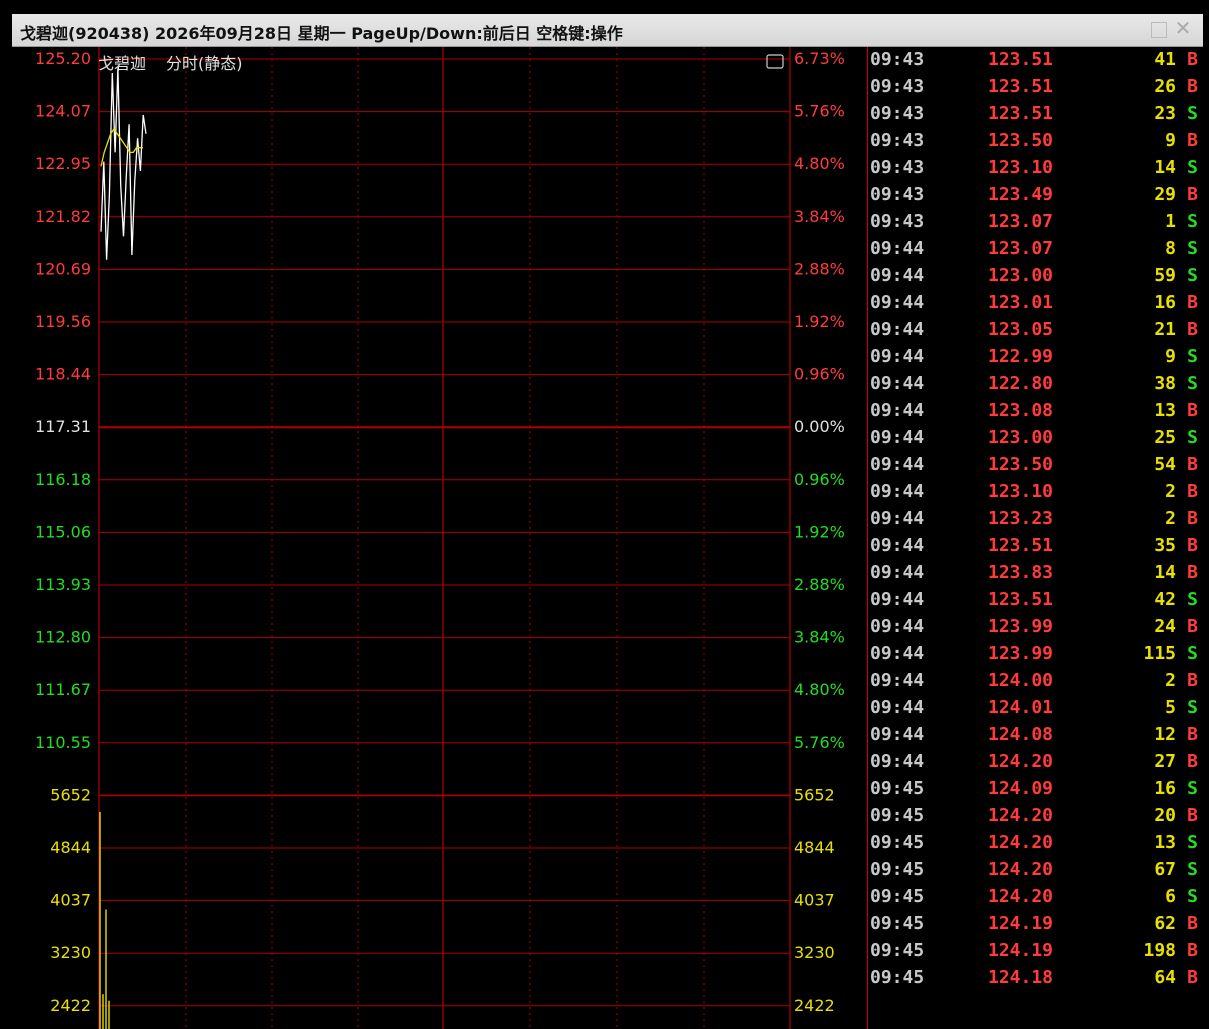 The height and width of the screenshot is (1029, 1209). Describe the element at coordinates (1021, 464) in the screenshot. I see `tick-price: 123.50` at that location.